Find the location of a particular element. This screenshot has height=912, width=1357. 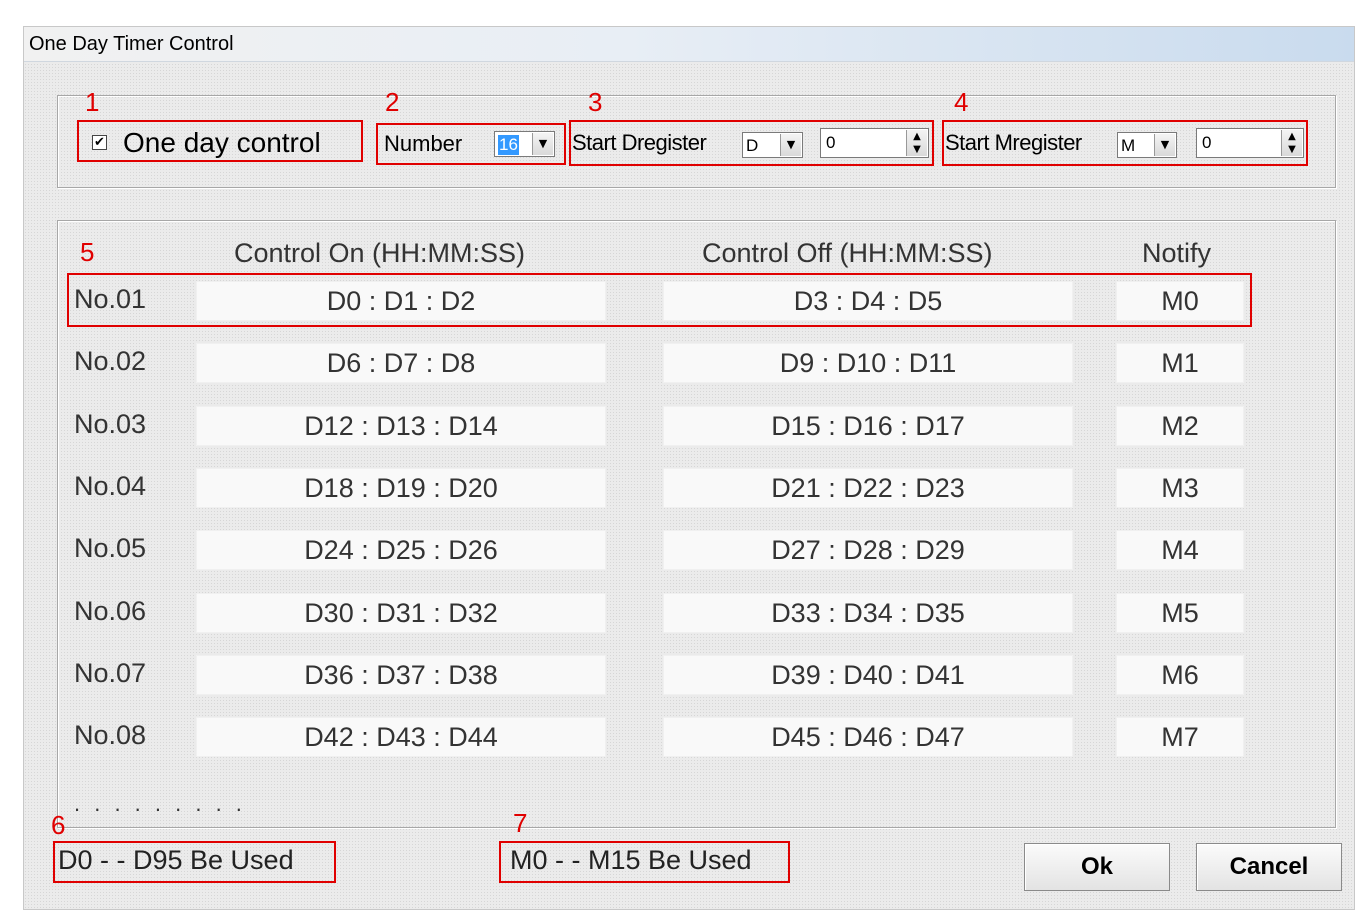

notify-cell: M4 is located at coordinates (1180, 550).